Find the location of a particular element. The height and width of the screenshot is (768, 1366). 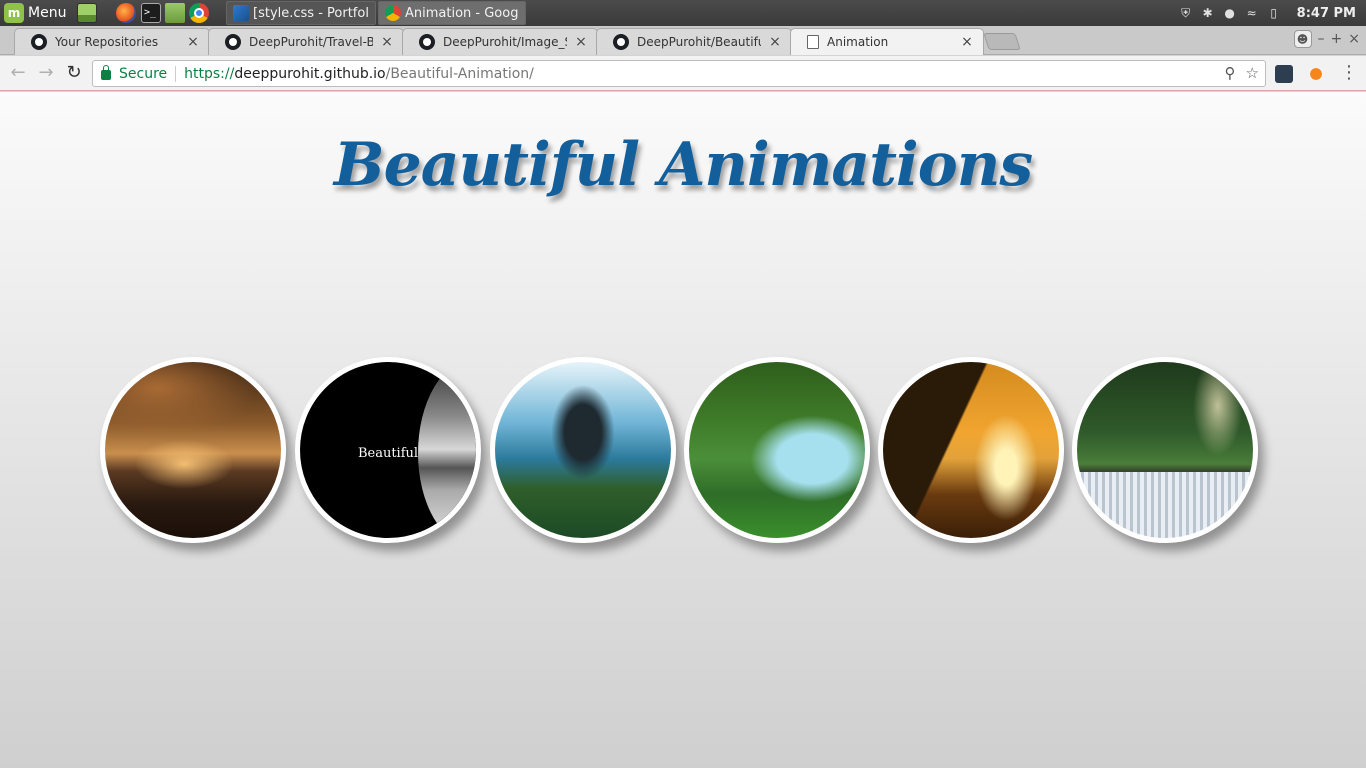

battery-icon: ▯ is located at coordinates (1274, 13).